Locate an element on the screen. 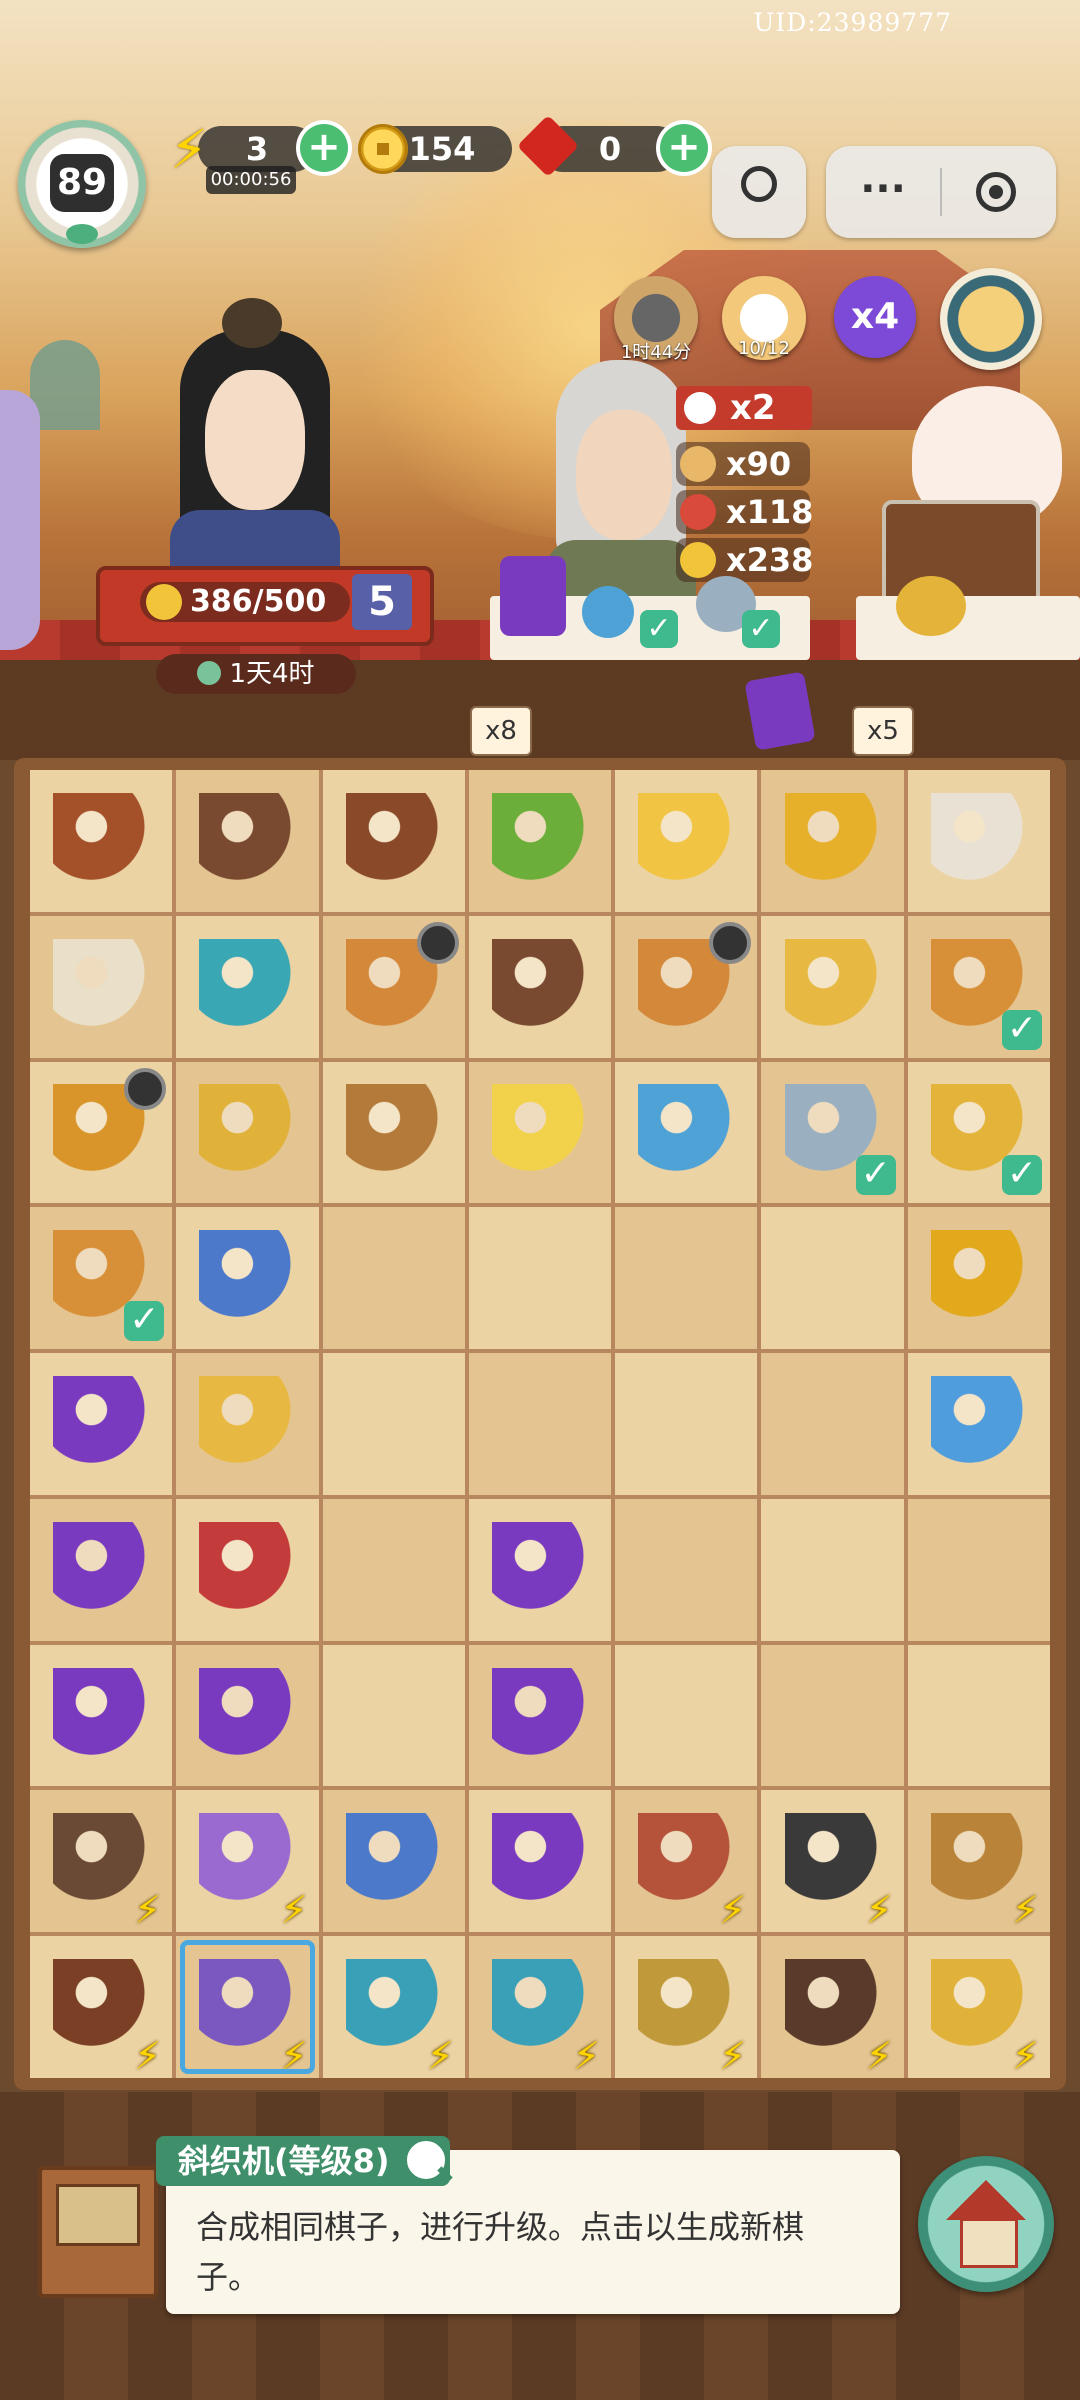  side-panel-tab is located at coordinates (20, 520).